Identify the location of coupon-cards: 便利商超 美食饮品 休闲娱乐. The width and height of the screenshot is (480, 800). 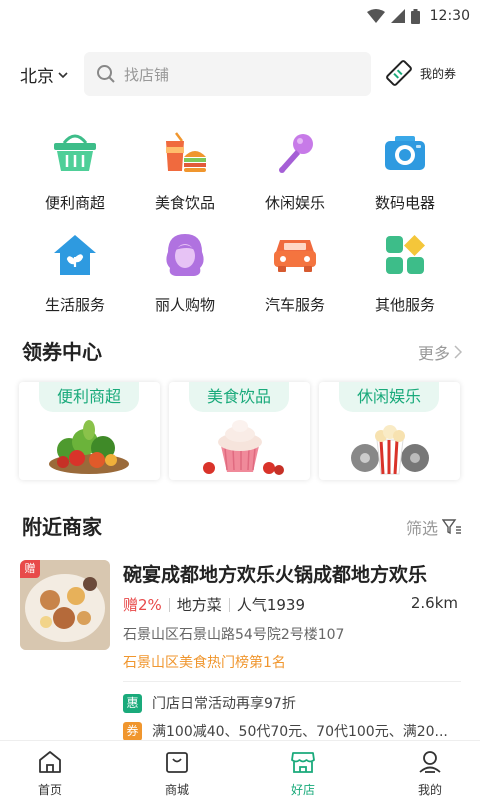
(240, 432).